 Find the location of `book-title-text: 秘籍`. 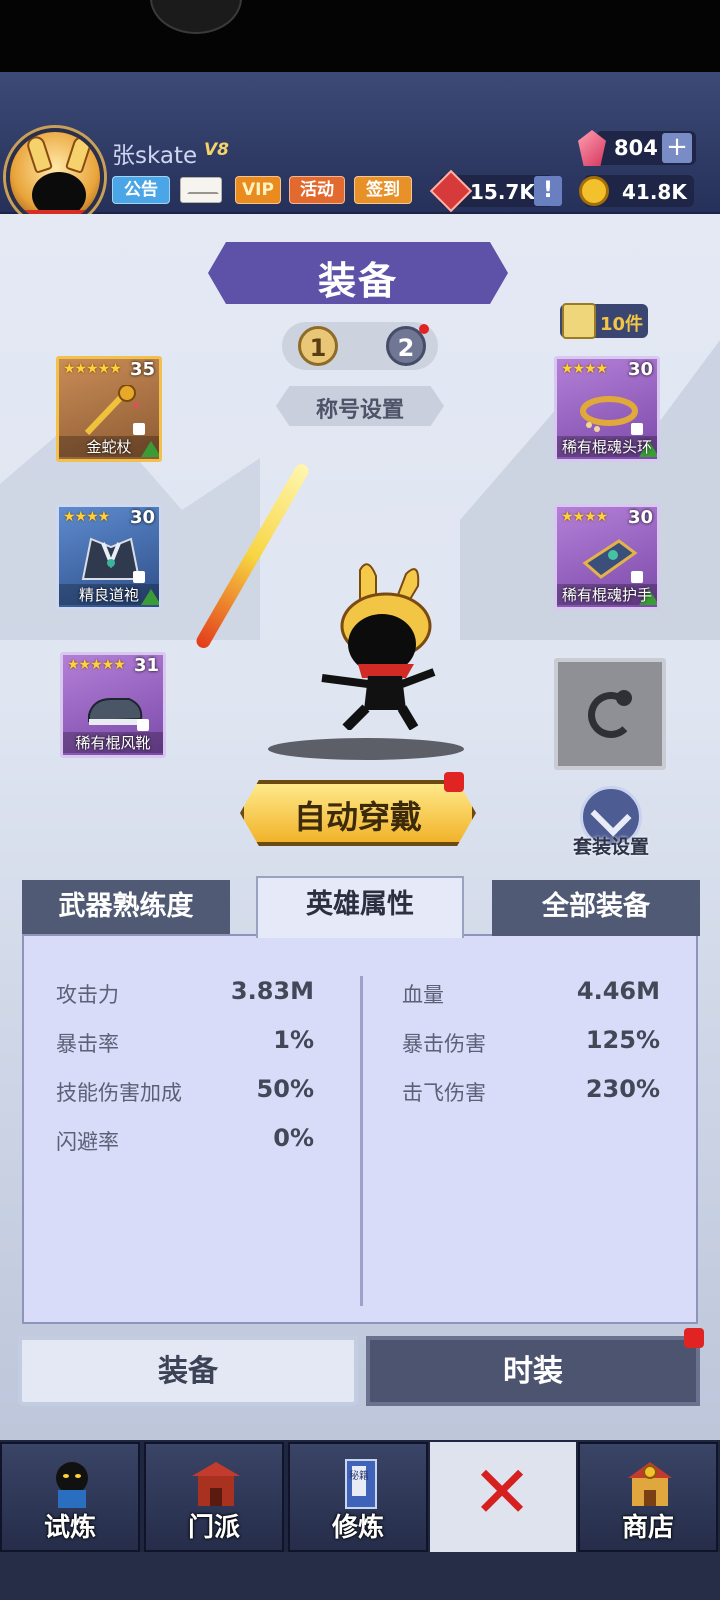

book-title-text: 秘籍 is located at coordinates (359, 1475).